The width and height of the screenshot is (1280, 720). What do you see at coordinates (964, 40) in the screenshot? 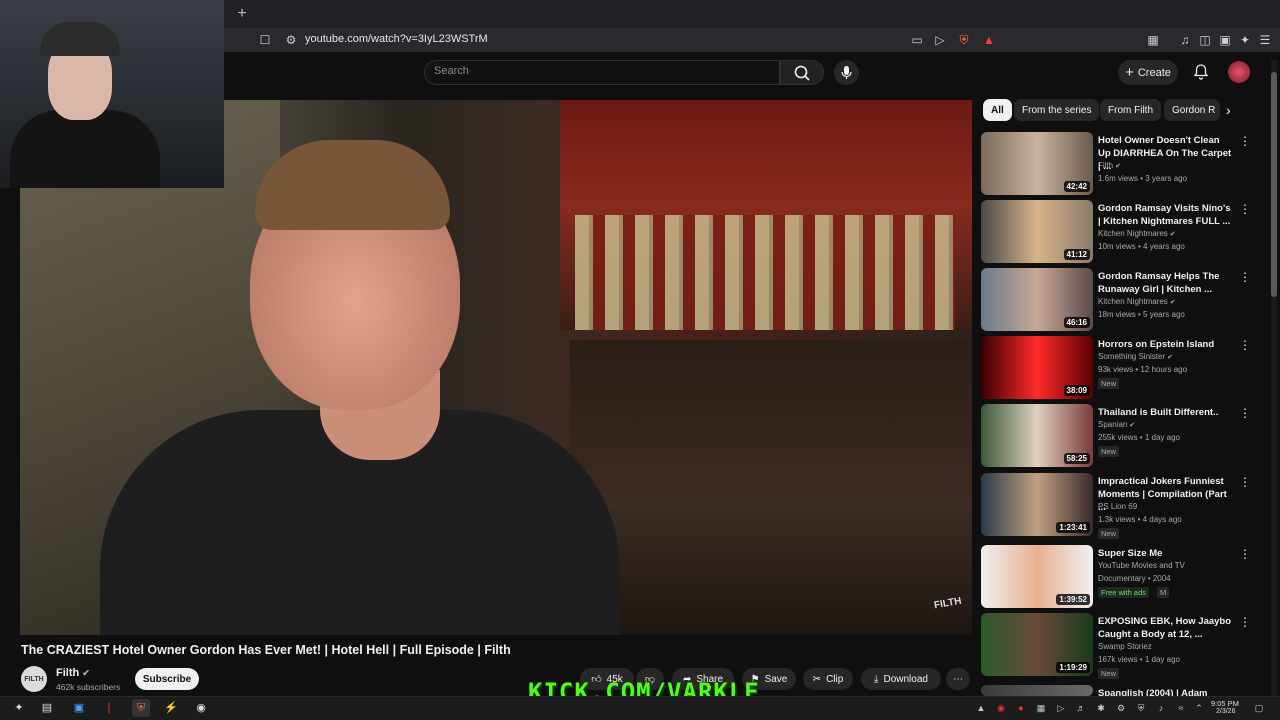
I see `brave-shield-icon: ⛨` at bounding box center [964, 40].